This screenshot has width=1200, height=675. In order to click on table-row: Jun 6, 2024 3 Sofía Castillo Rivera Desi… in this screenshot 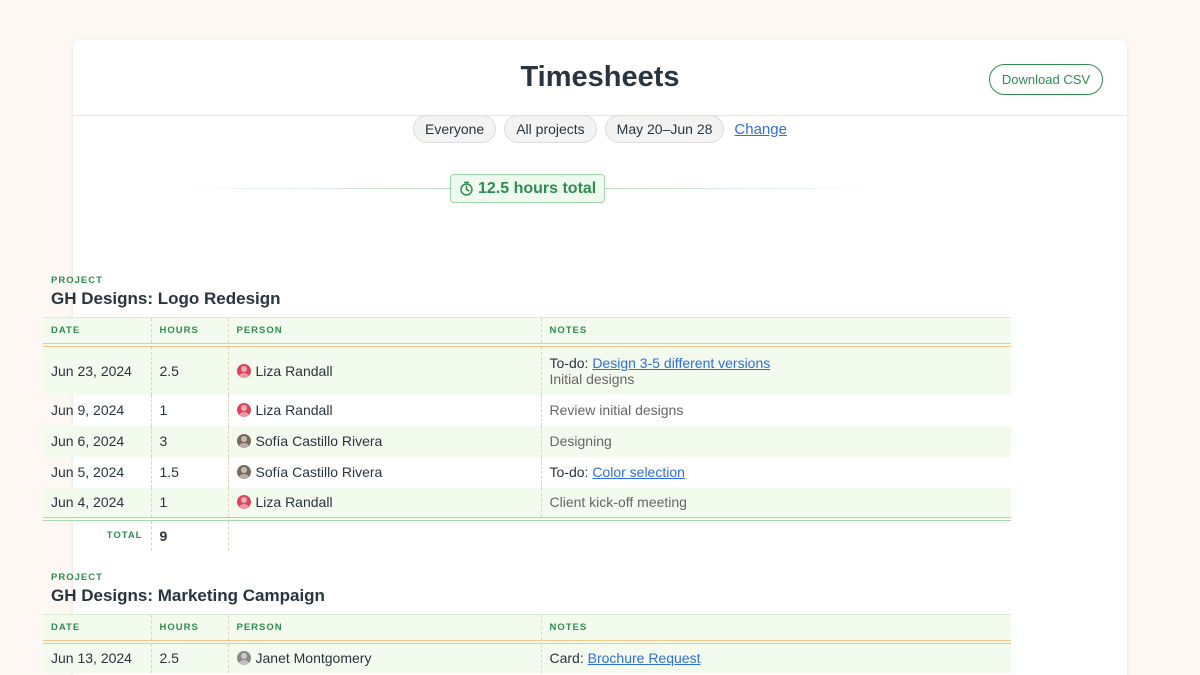, I will do `click(527, 441)`.